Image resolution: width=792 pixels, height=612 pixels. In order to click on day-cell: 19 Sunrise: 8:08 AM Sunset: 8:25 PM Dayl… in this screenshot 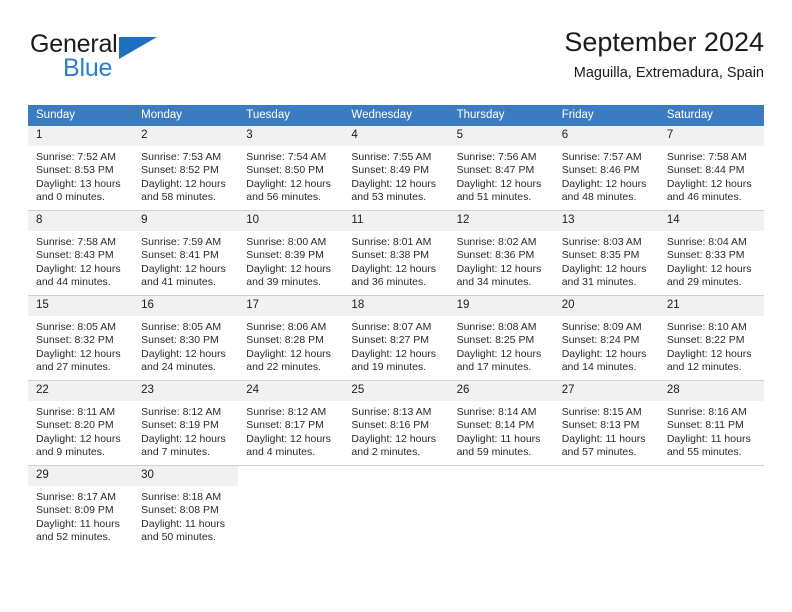, I will do `click(501, 338)`.